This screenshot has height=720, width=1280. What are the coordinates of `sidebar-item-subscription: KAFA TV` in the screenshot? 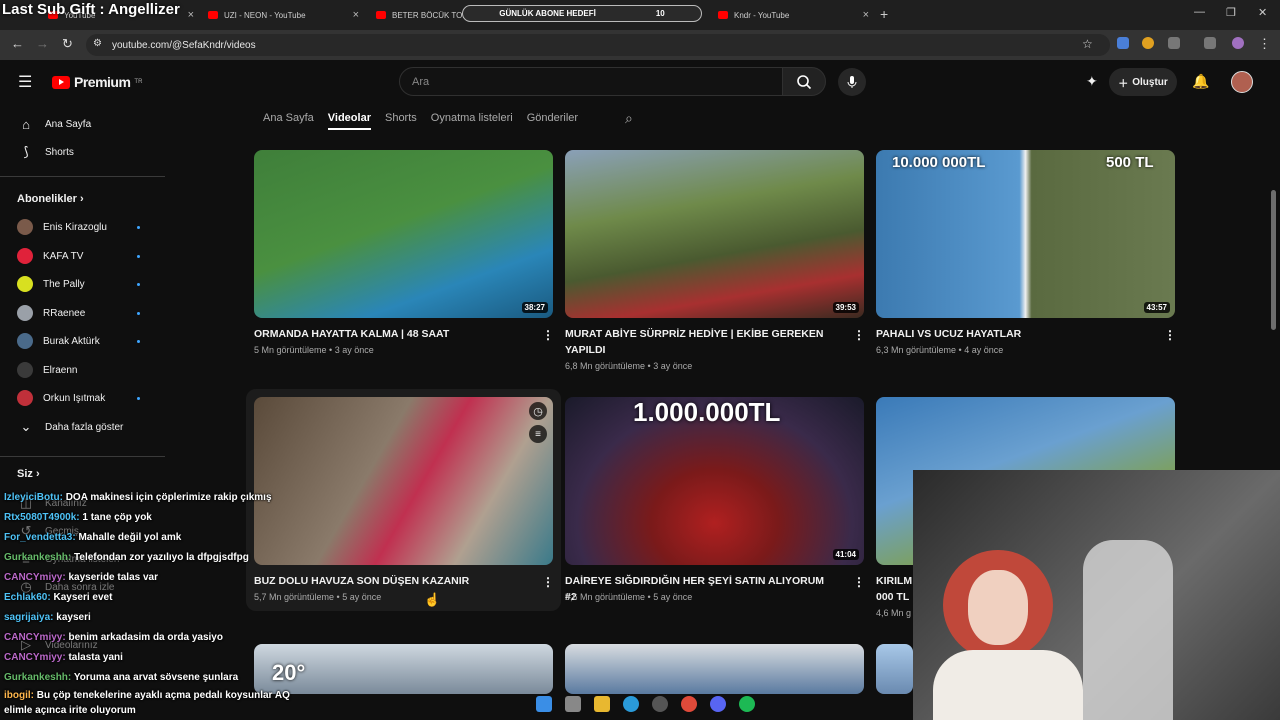 It's located at (78, 256).